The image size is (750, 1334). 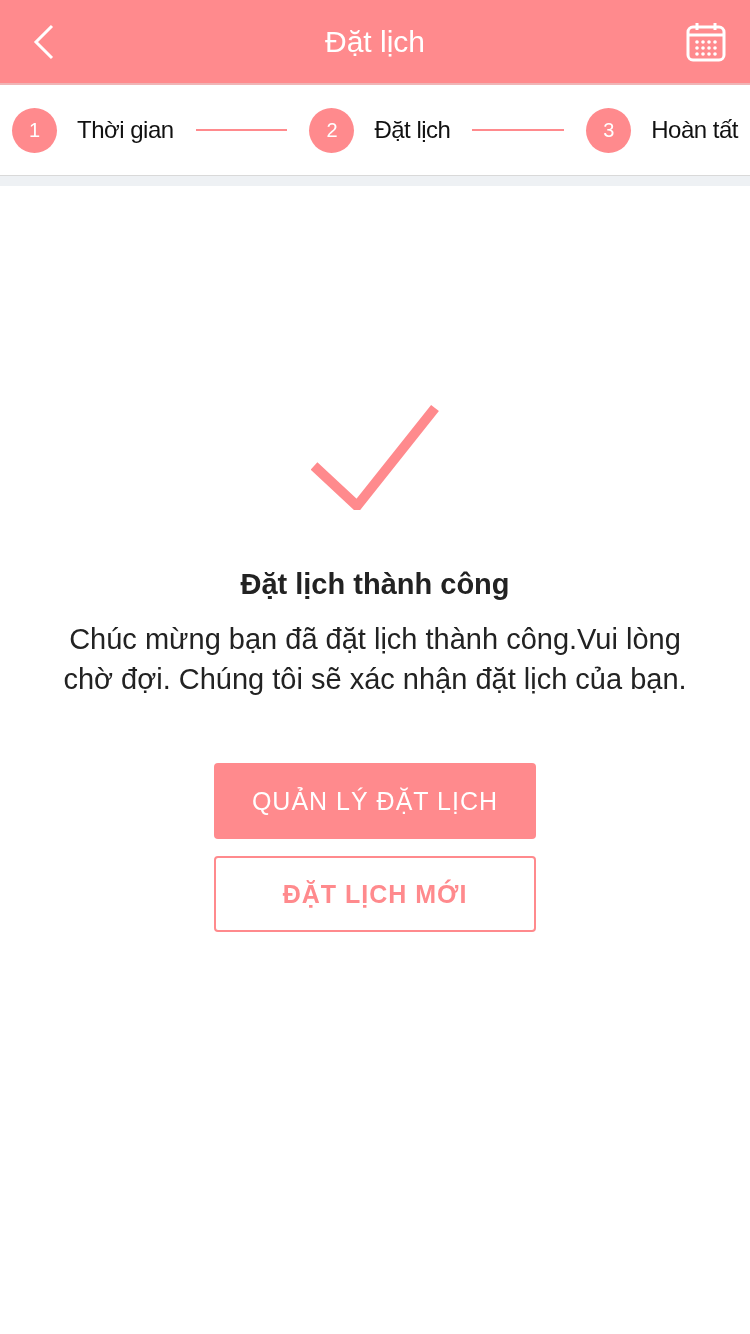 What do you see at coordinates (375, 457) in the screenshot?
I see `checkmark-icon` at bounding box center [375, 457].